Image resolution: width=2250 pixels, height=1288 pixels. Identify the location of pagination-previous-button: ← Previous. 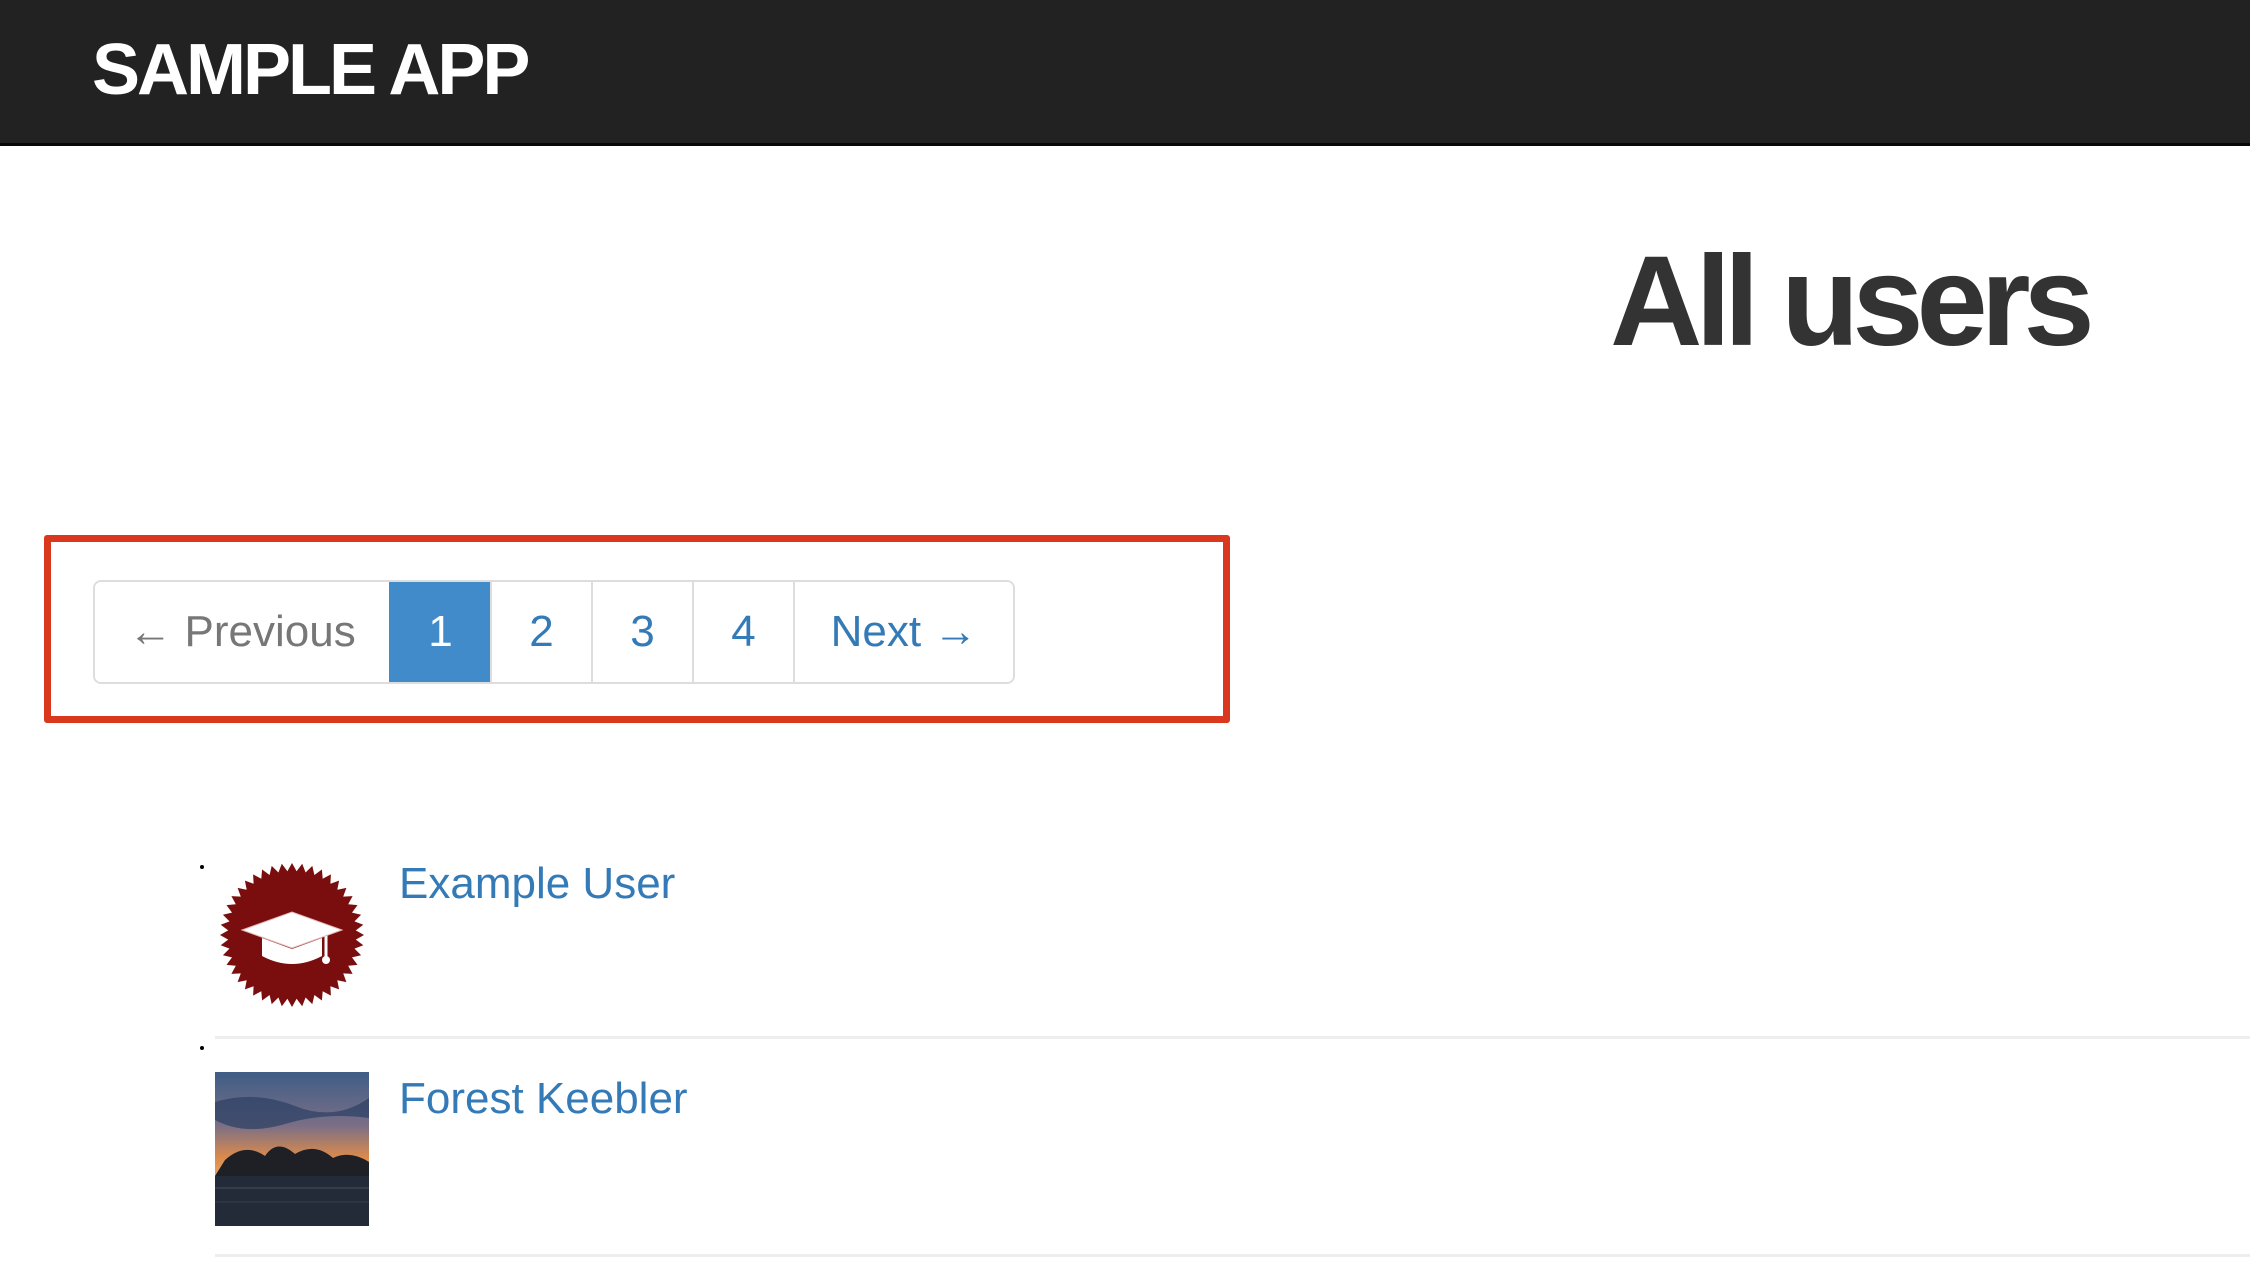
(242, 632).